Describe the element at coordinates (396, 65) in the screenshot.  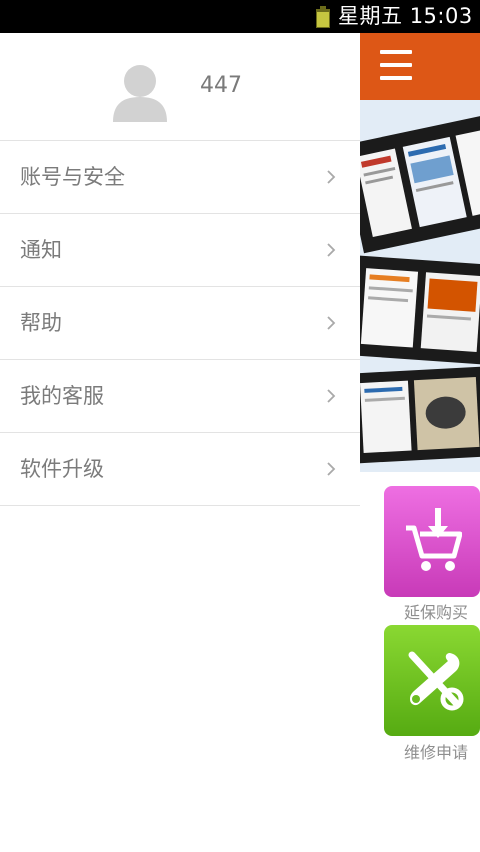
I see `hamburger-menu-icon` at that location.